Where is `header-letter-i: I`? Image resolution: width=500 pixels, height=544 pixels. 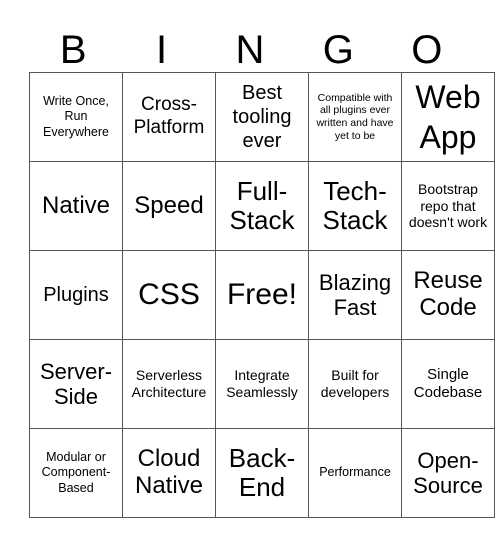
header-letter-i: I is located at coordinates (162, 50).